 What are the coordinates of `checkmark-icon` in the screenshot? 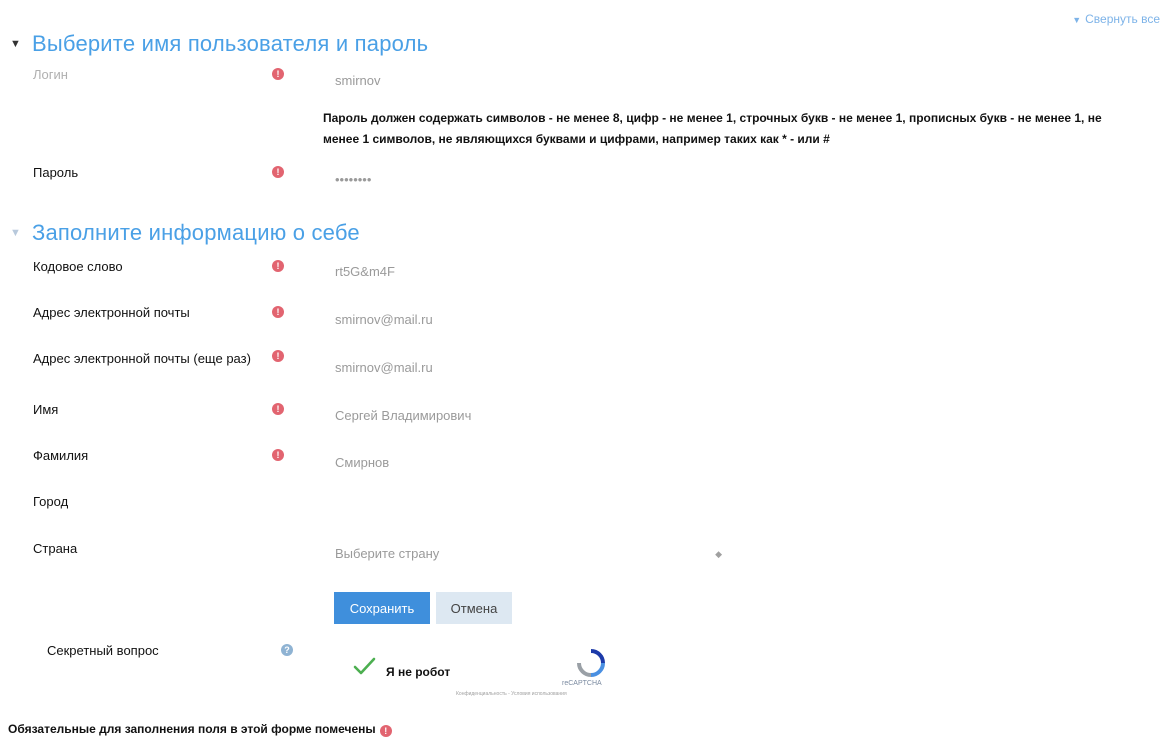 It's located at (364, 666).